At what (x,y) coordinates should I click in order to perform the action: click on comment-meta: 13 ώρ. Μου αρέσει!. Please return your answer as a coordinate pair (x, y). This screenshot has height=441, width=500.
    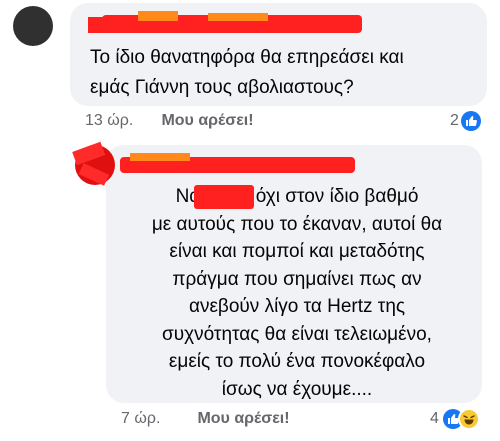
    Looking at the image, I should click on (169, 121).